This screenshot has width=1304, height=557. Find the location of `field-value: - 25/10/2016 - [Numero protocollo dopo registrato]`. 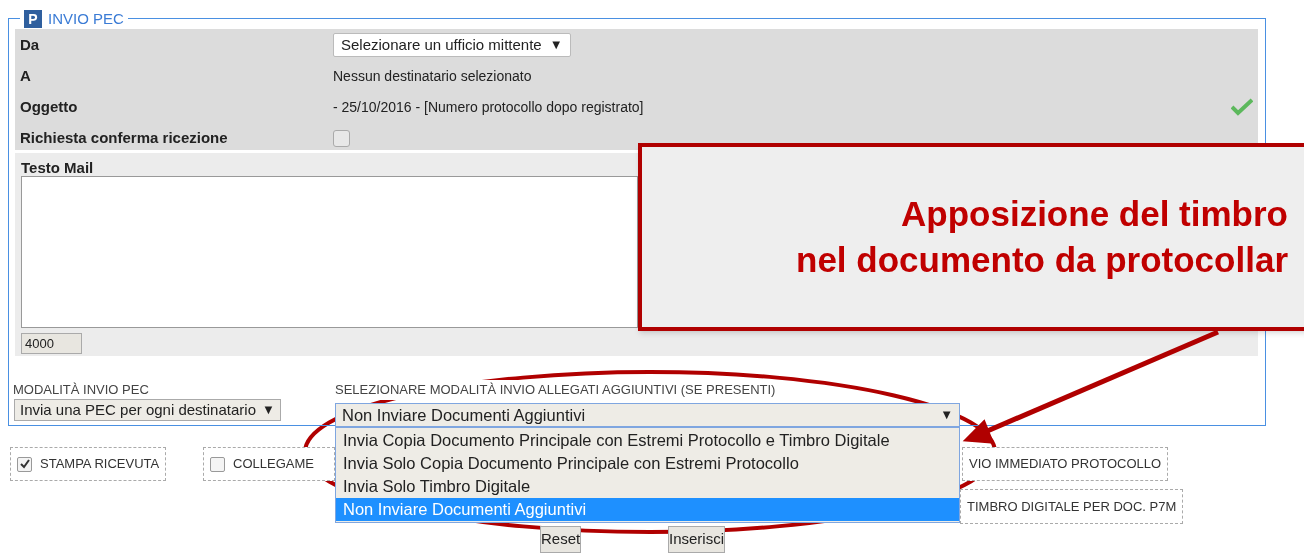

field-value: - 25/10/2016 - [Numero protocollo dopo registrato] is located at coordinates (488, 107).